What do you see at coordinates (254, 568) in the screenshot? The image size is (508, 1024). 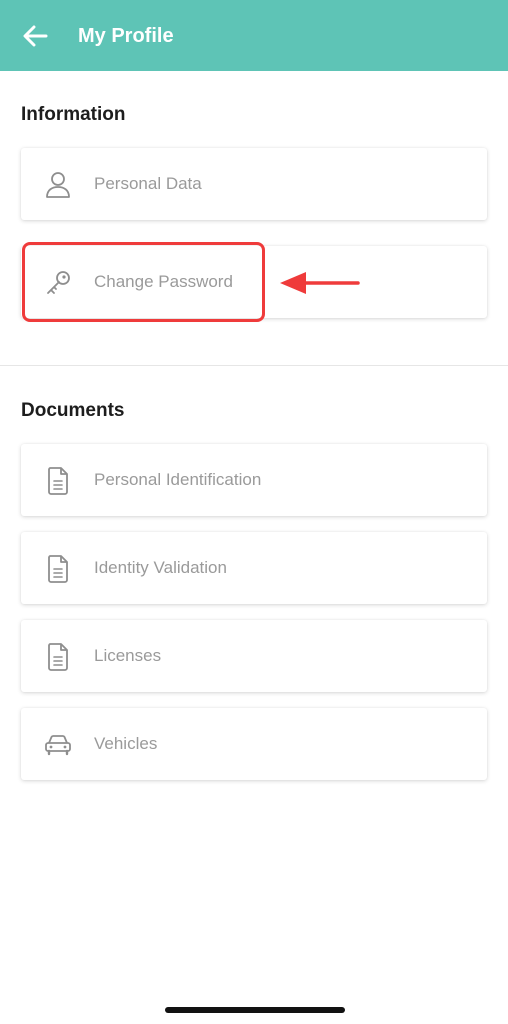 I see `identity-validation-item: Identity Validation` at bounding box center [254, 568].